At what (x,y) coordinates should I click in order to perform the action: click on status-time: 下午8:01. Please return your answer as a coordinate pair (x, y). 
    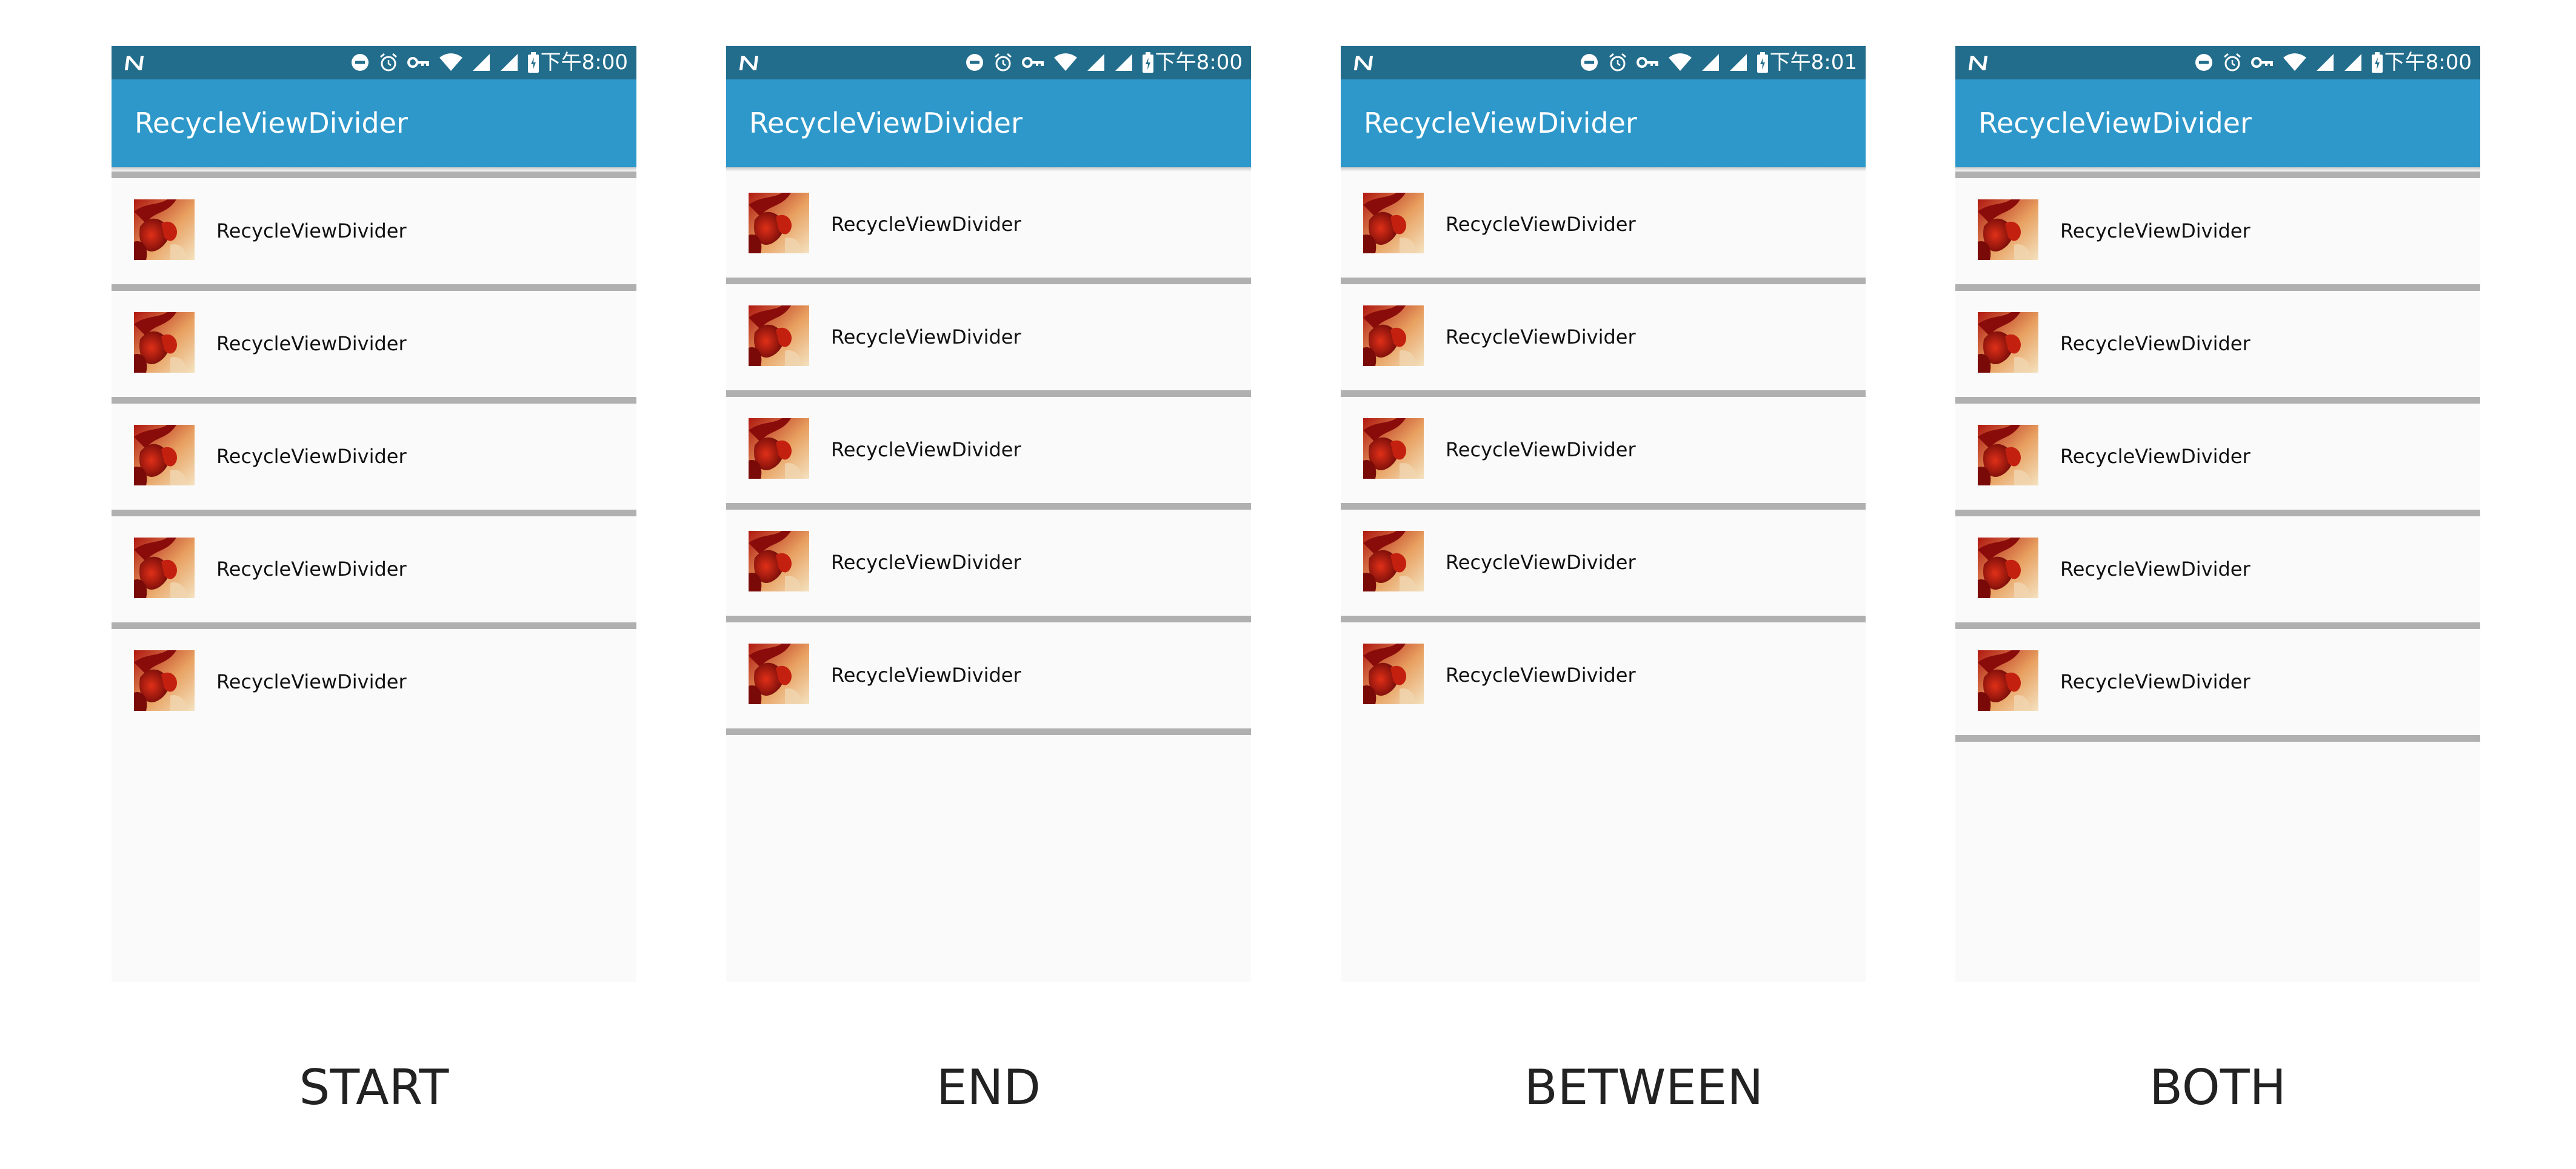
    Looking at the image, I should click on (1813, 62).